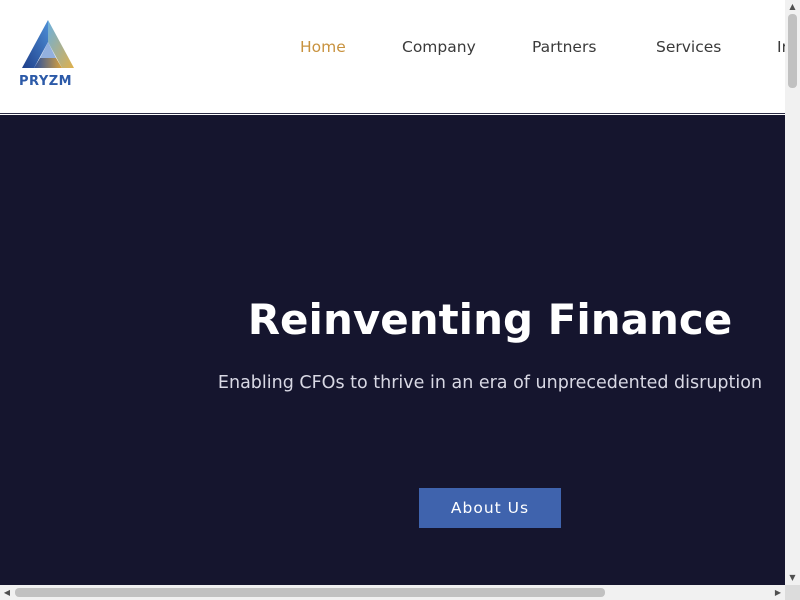 This screenshot has width=800, height=600. I want to click on triangle-prism-logo-icon, so click(48, 44).